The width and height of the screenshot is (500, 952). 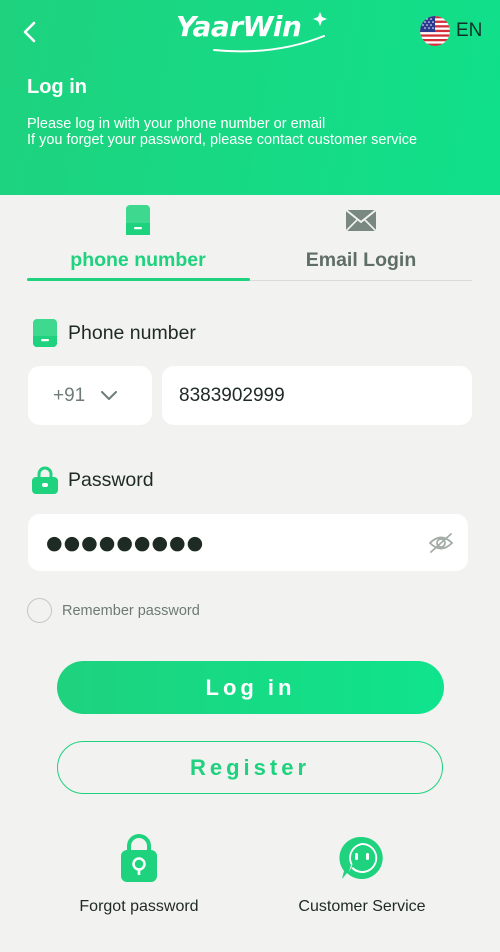 I want to click on tab-email-label: Email Login, so click(x=361, y=260).